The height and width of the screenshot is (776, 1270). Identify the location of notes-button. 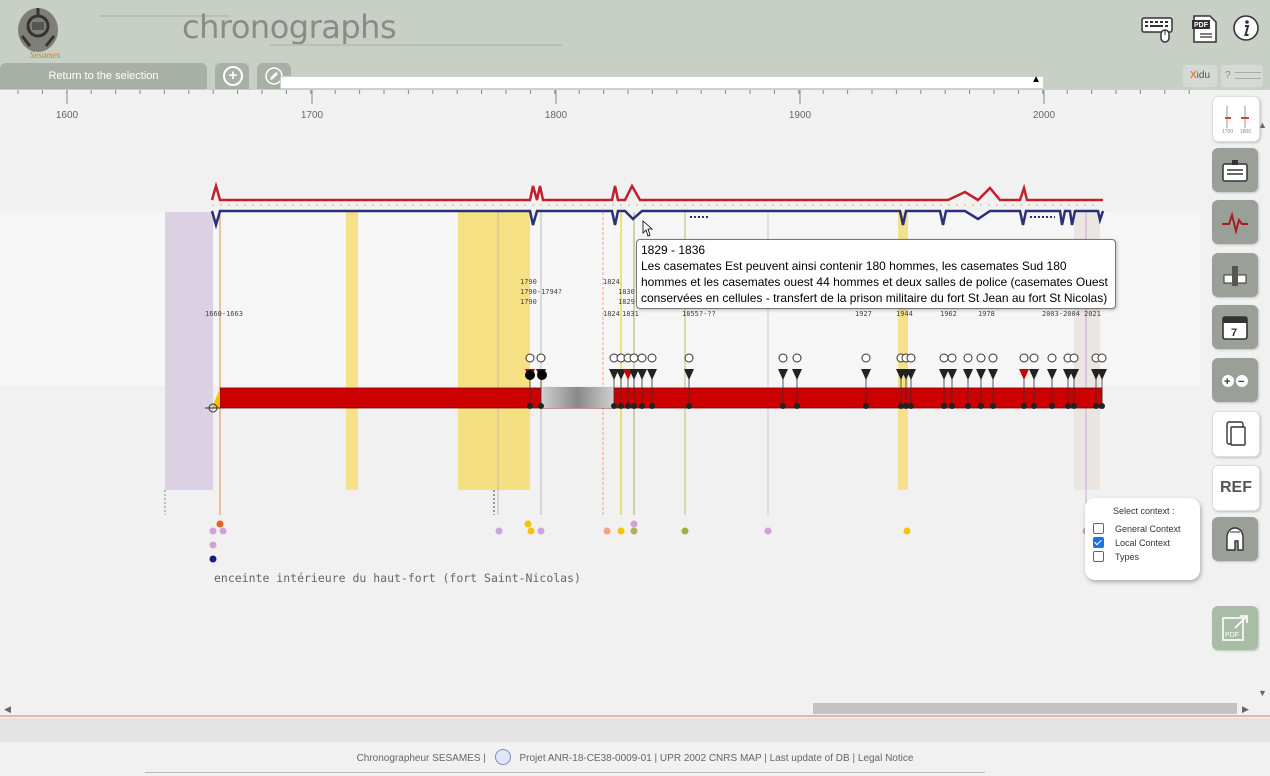
(1235, 170).